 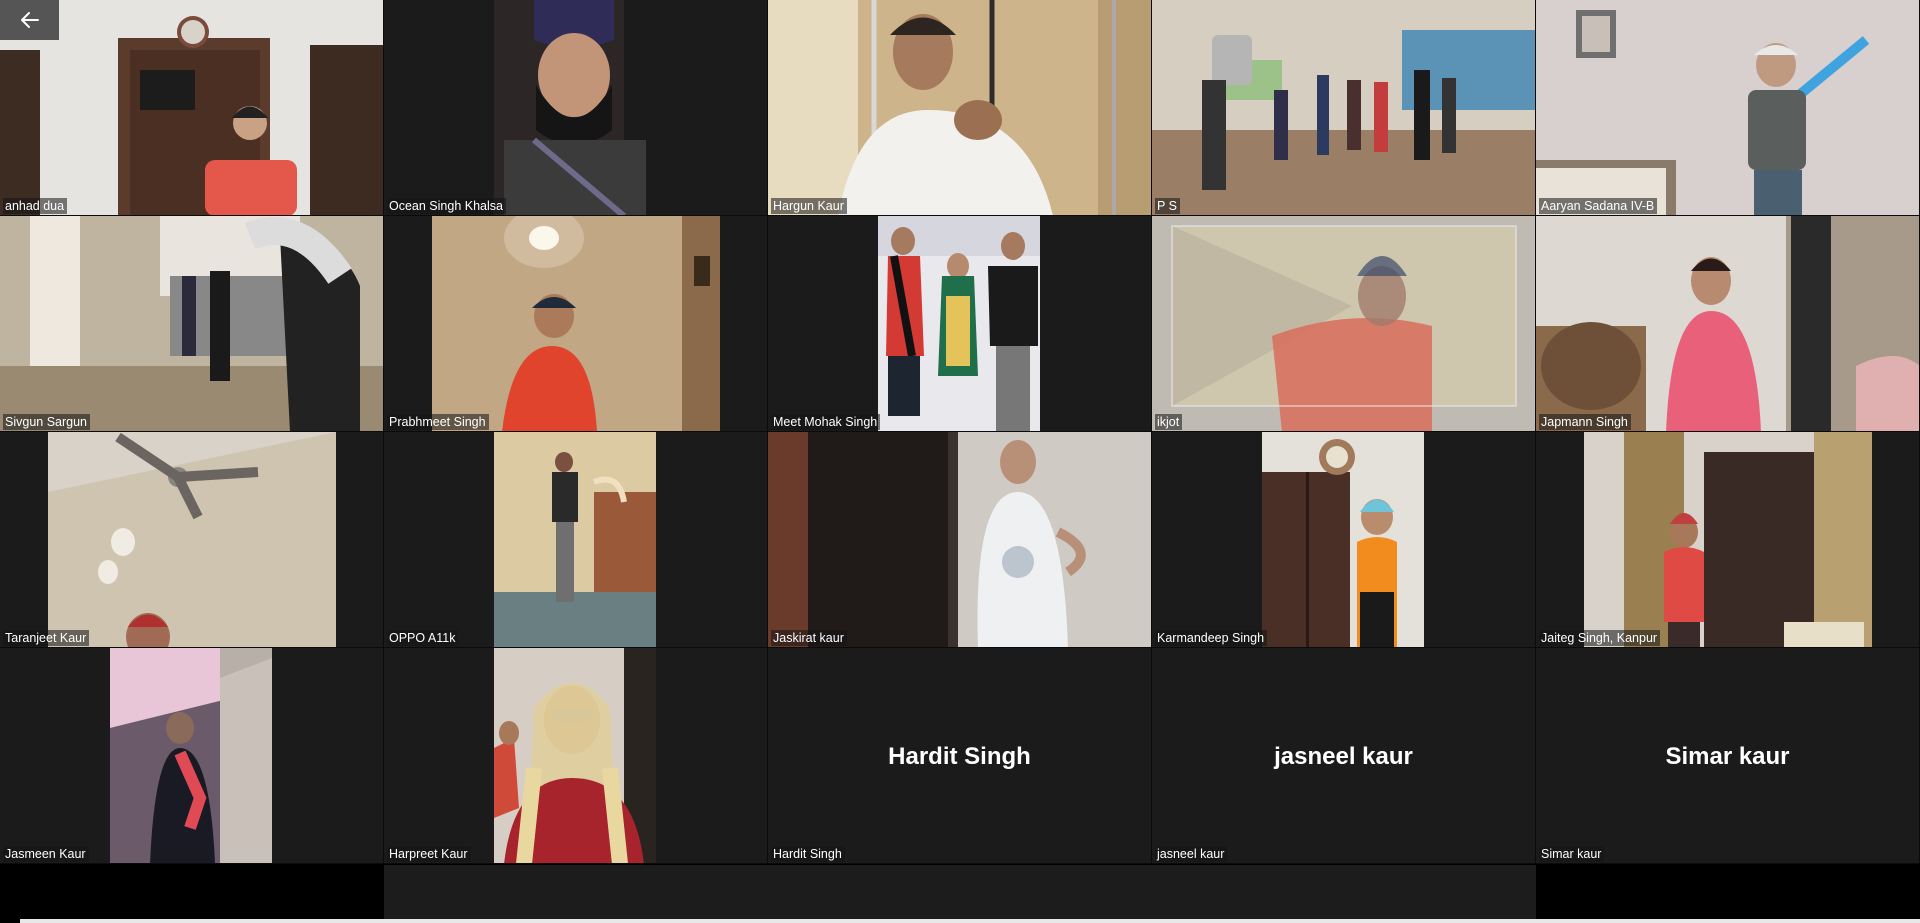 I want to click on participant-tile: OPPO A11k, so click(x=576, y=540).